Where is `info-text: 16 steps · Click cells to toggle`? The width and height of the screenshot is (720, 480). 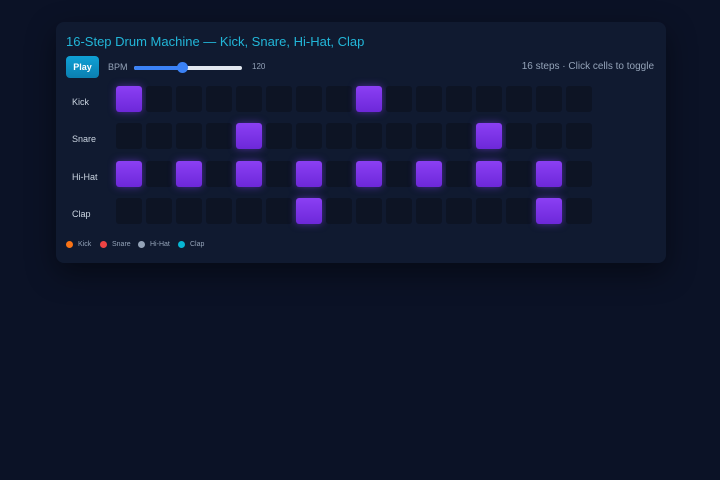
info-text: 16 steps · Click cells to toggle is located at coordinates (587, 66).